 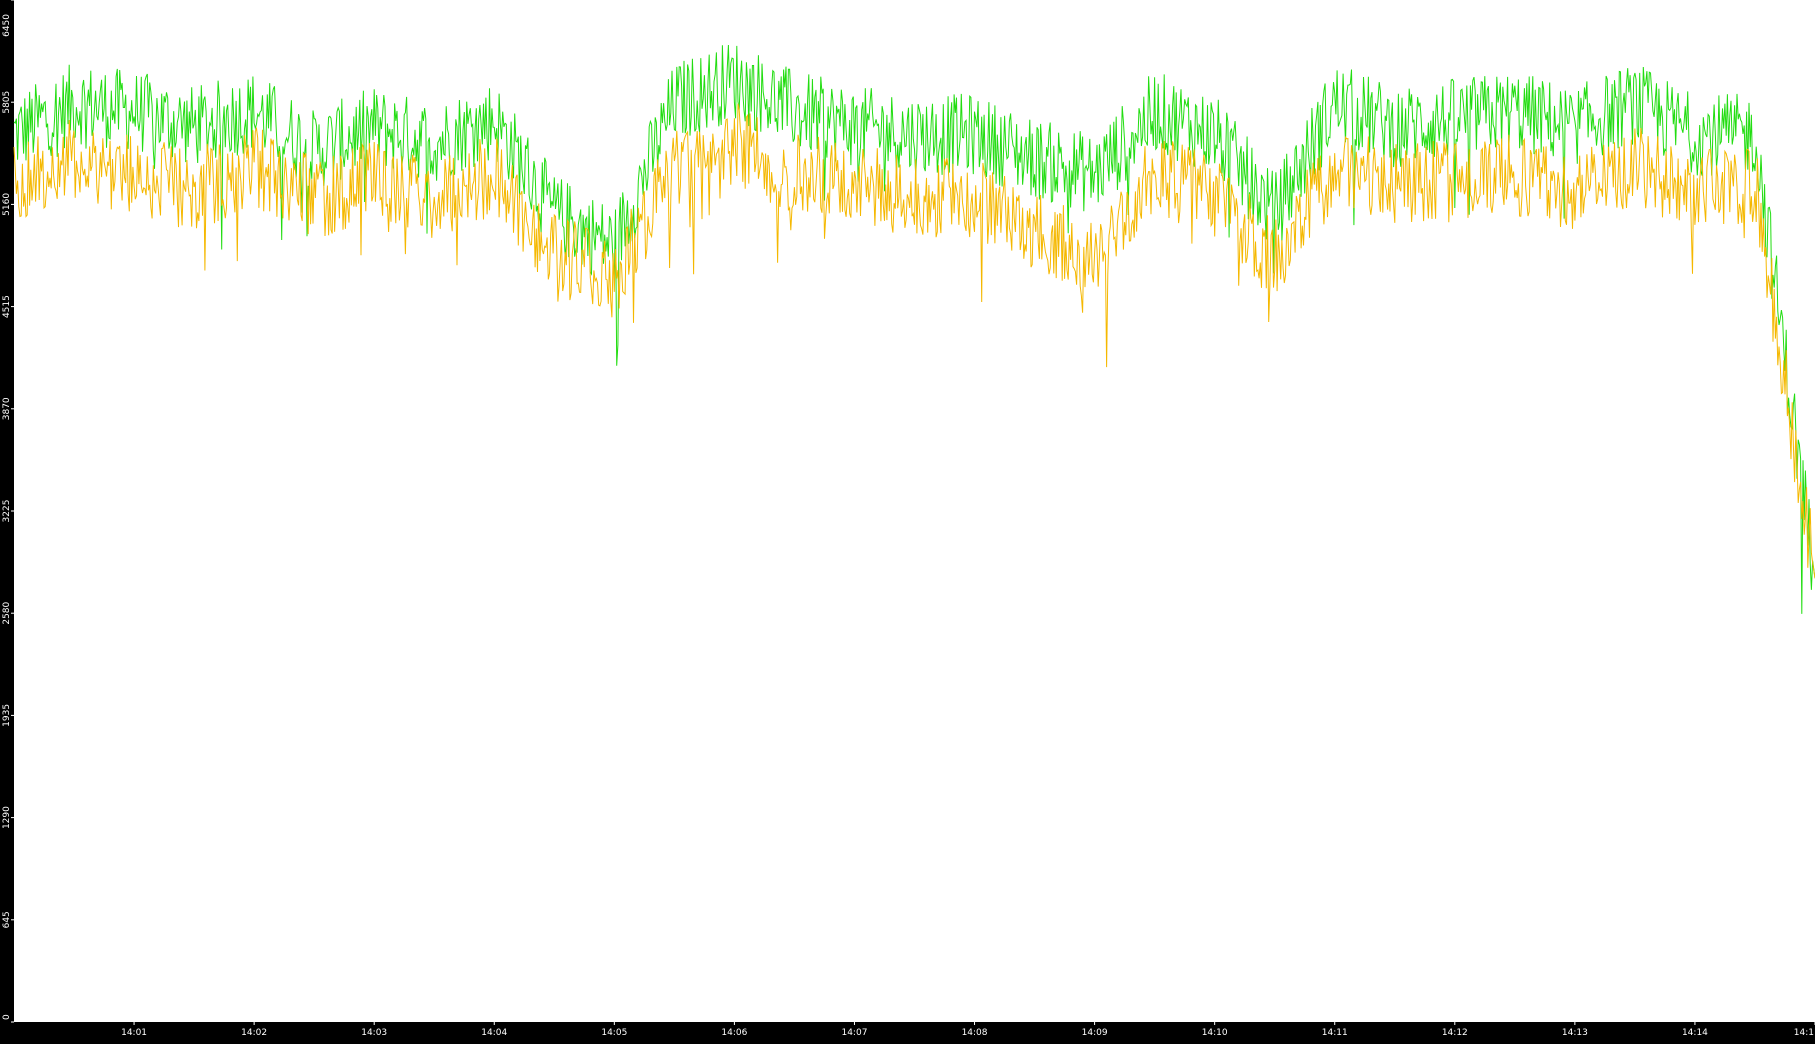 What do you see at coordinates (1335, 1033) in the screenshot?
I see `x-tick-label: 14:11` at bounding box center [1335, 1033].